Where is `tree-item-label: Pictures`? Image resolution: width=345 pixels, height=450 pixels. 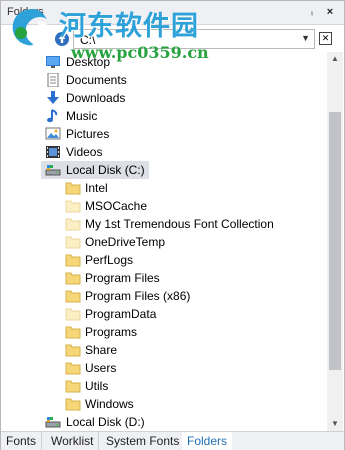
tree-item-label: Pictures is located at coordinates (88, 134).